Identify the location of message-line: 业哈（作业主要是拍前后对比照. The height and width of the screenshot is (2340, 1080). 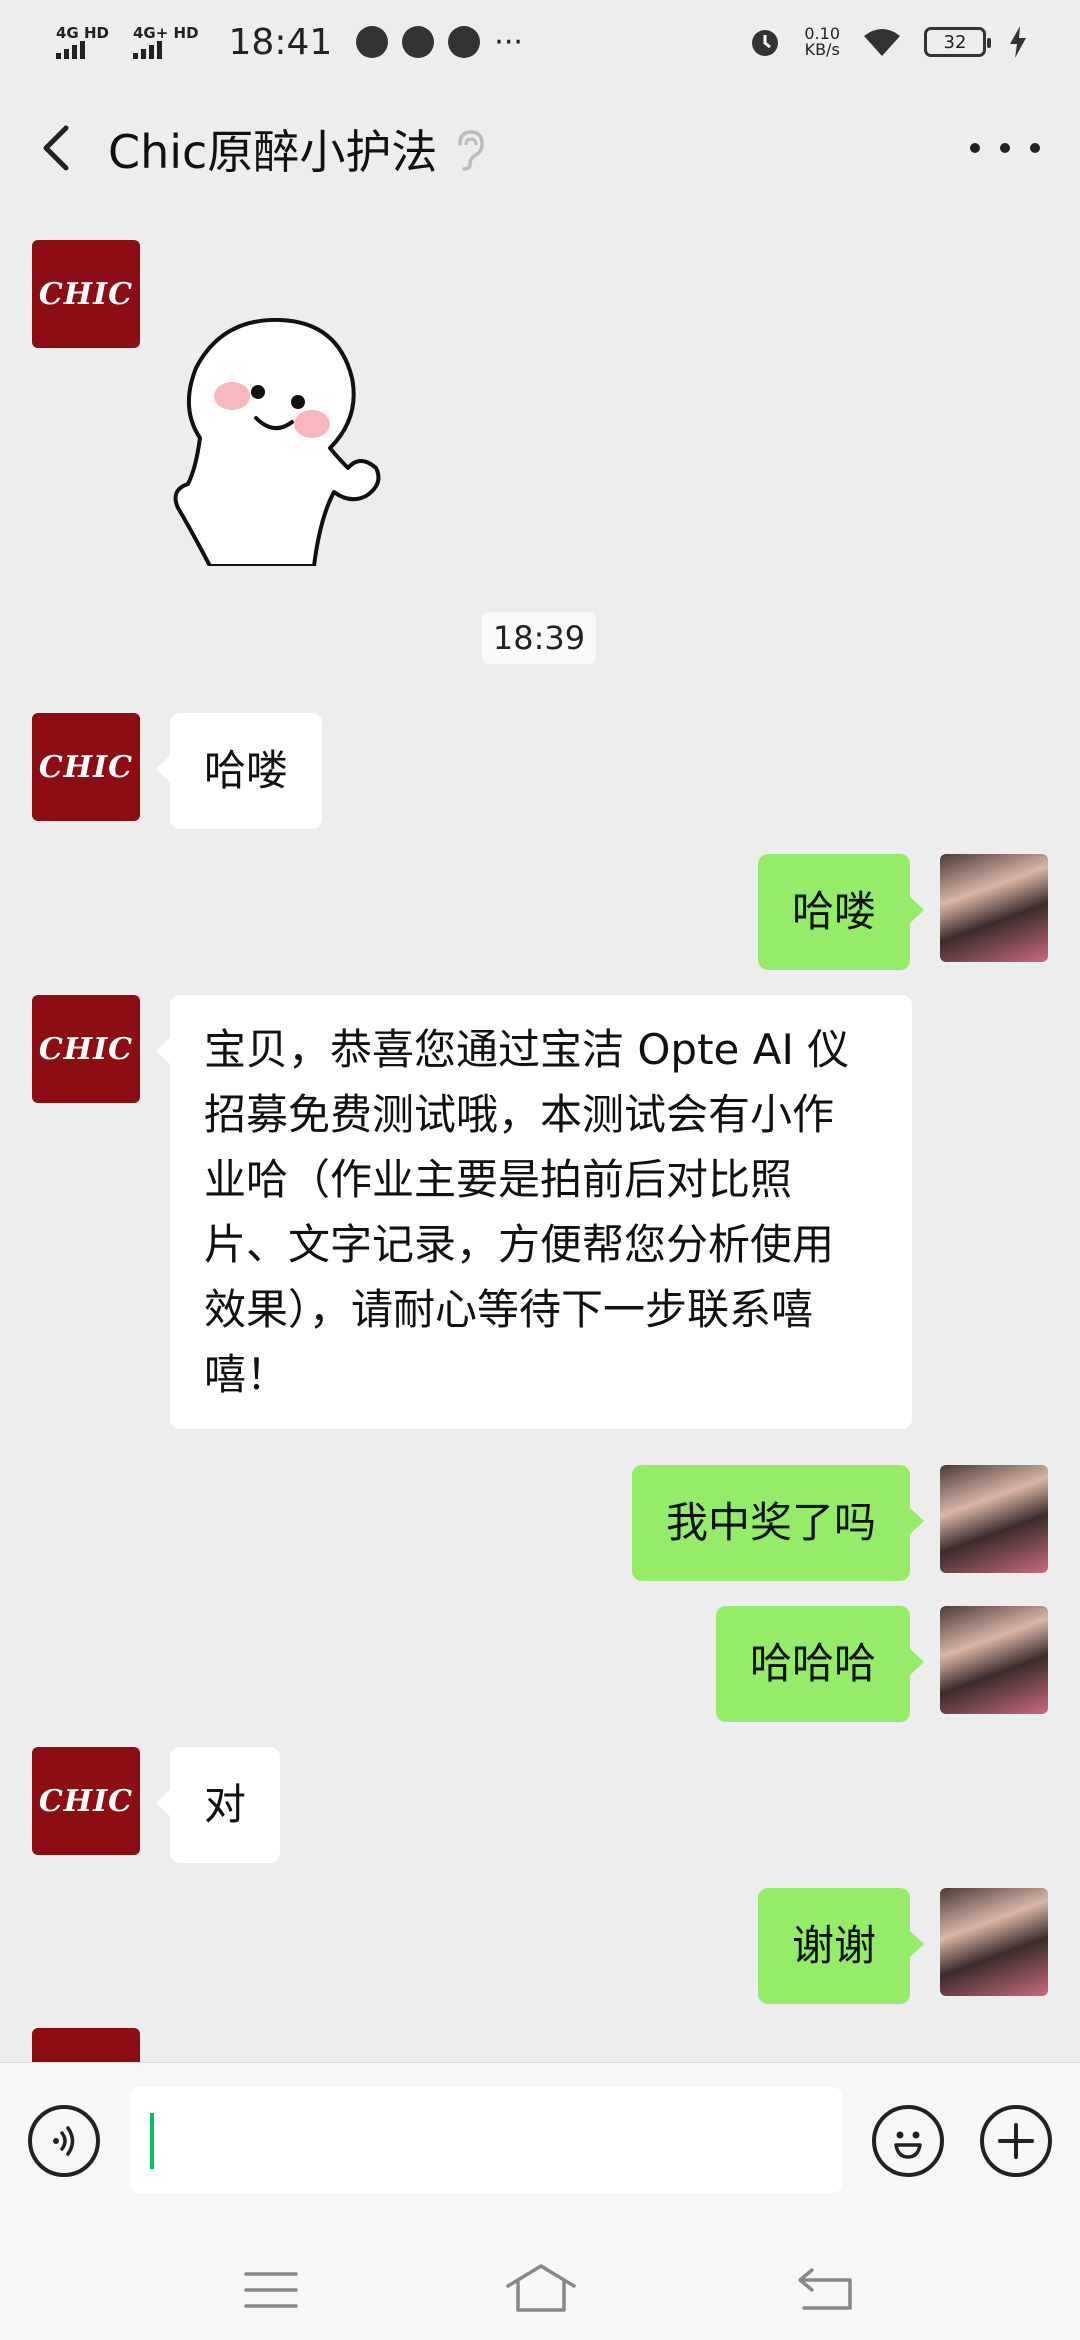
(498, 1179).